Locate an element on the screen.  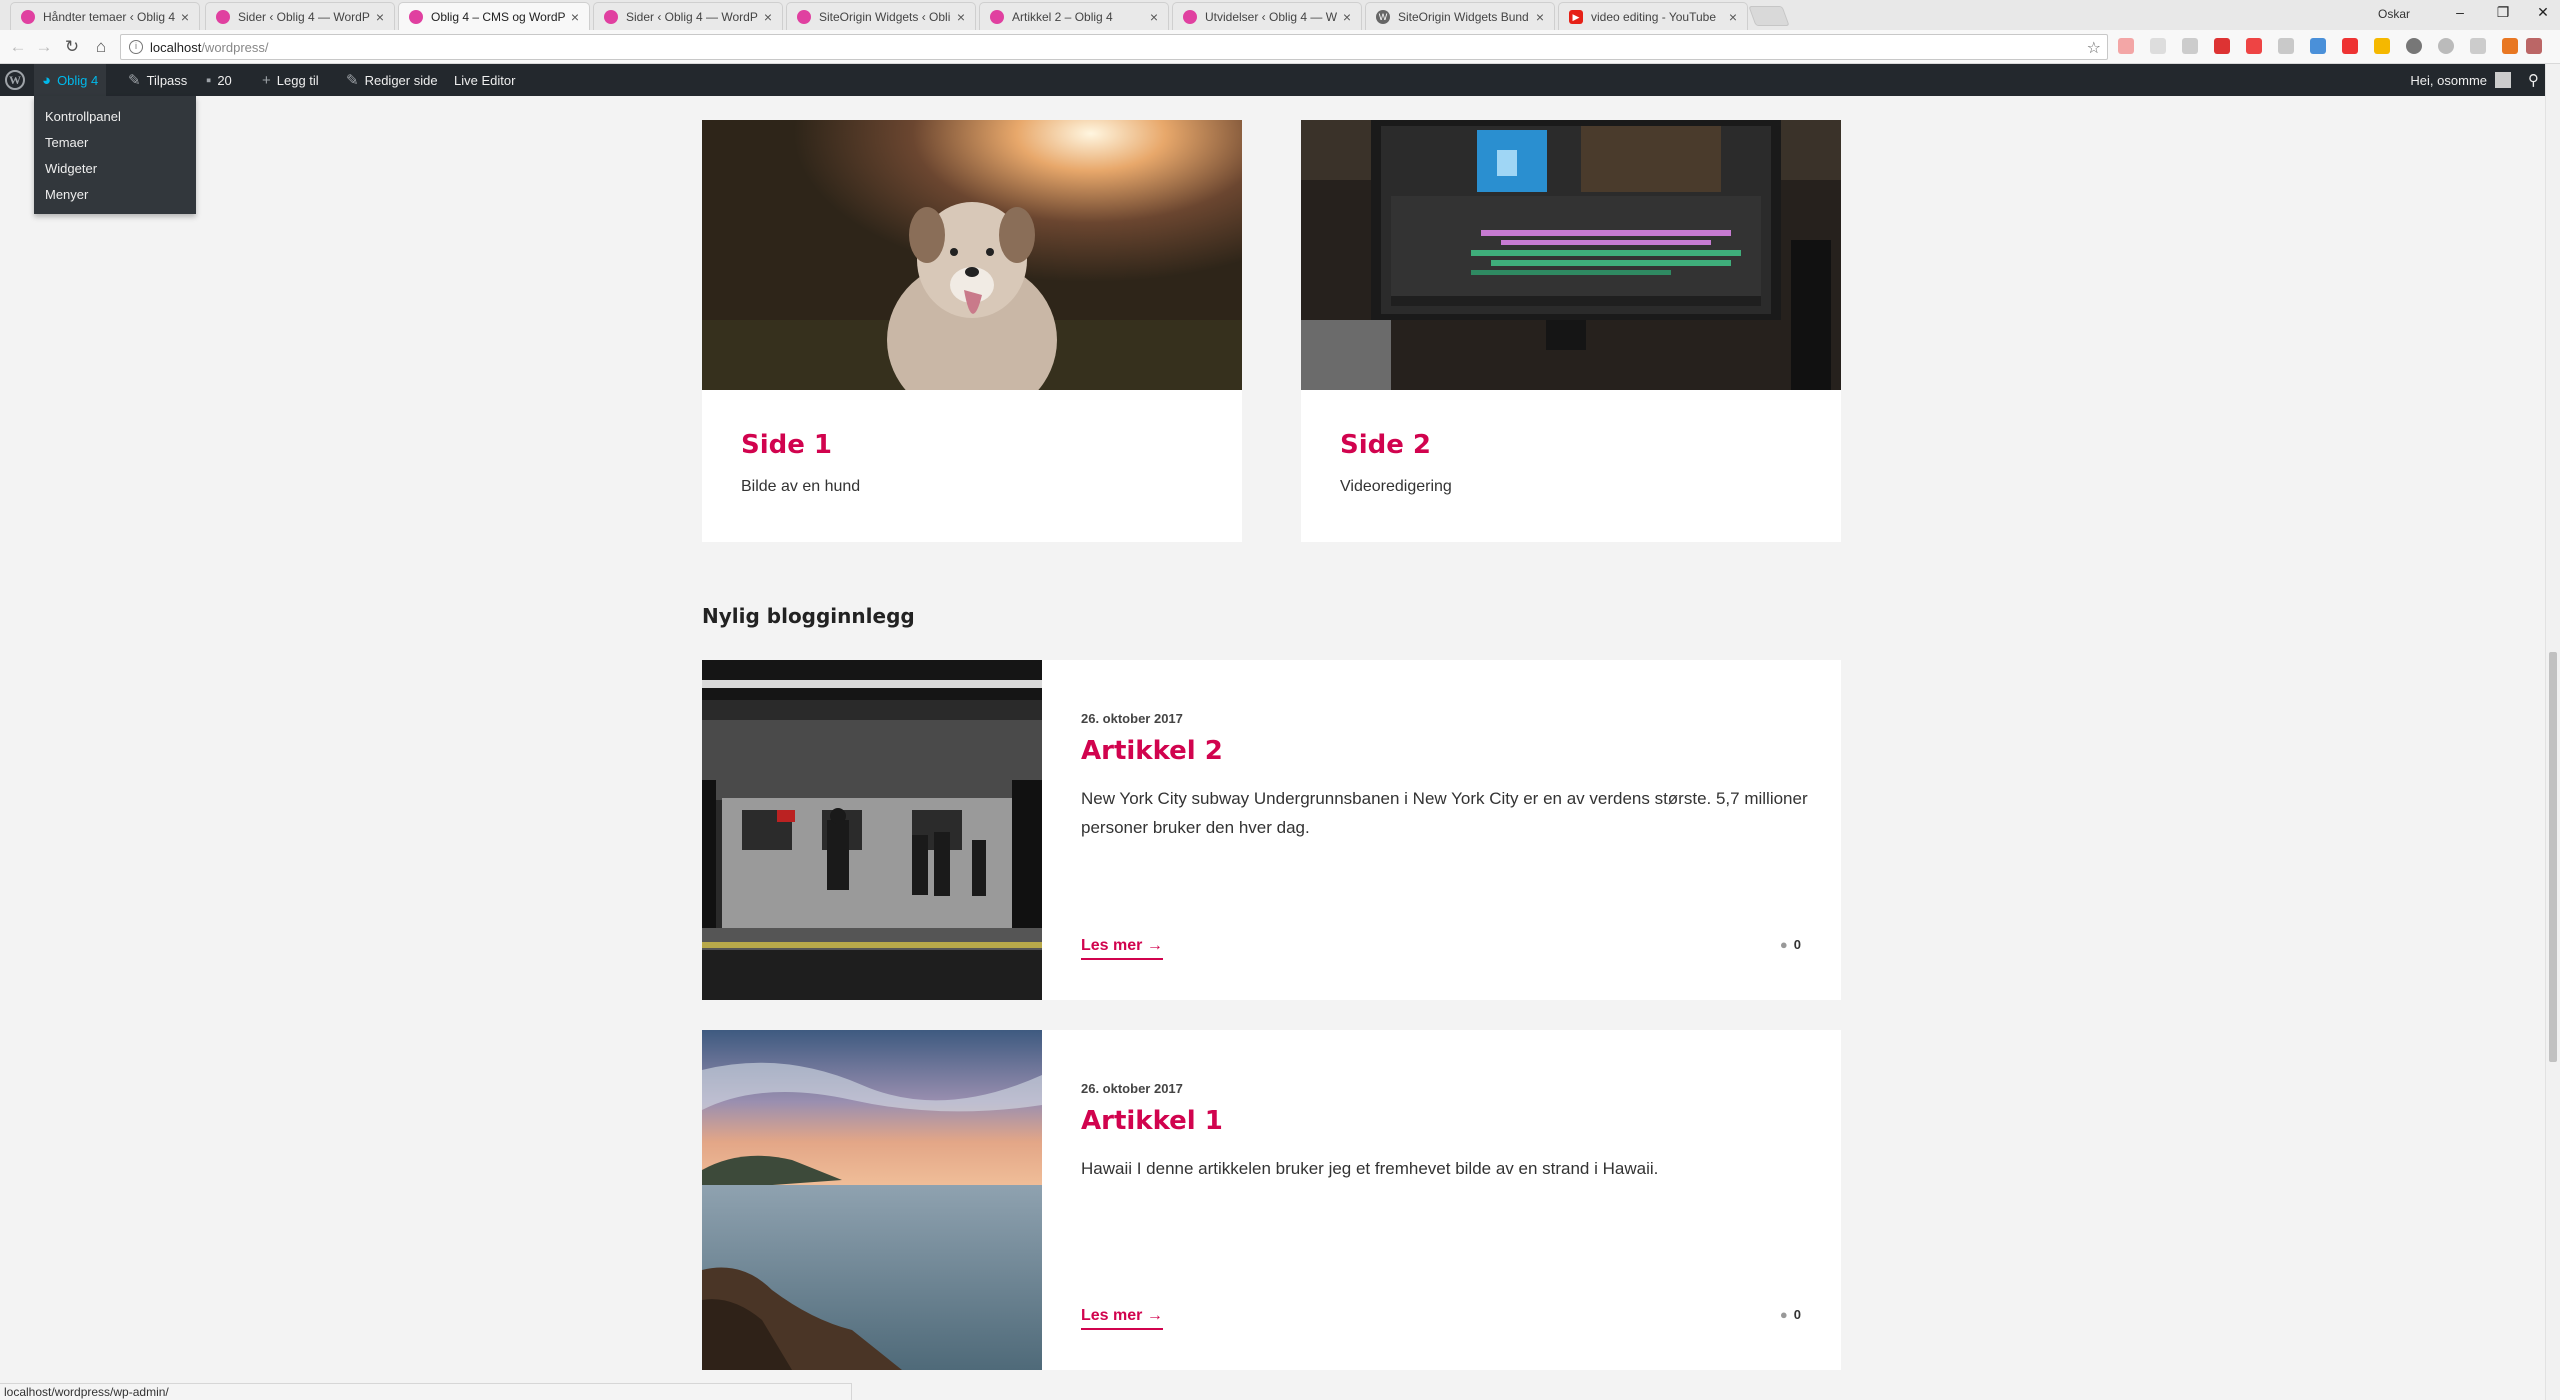
post-date: 26. oktober 2017 is located at coordinates (1132, 718).